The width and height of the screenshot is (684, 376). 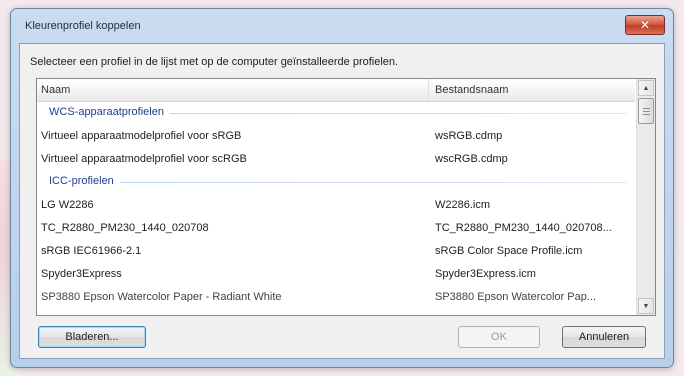 I want to click on group-header-wcs: WCS-apparaatprofielen, so click(x=336, y=113).